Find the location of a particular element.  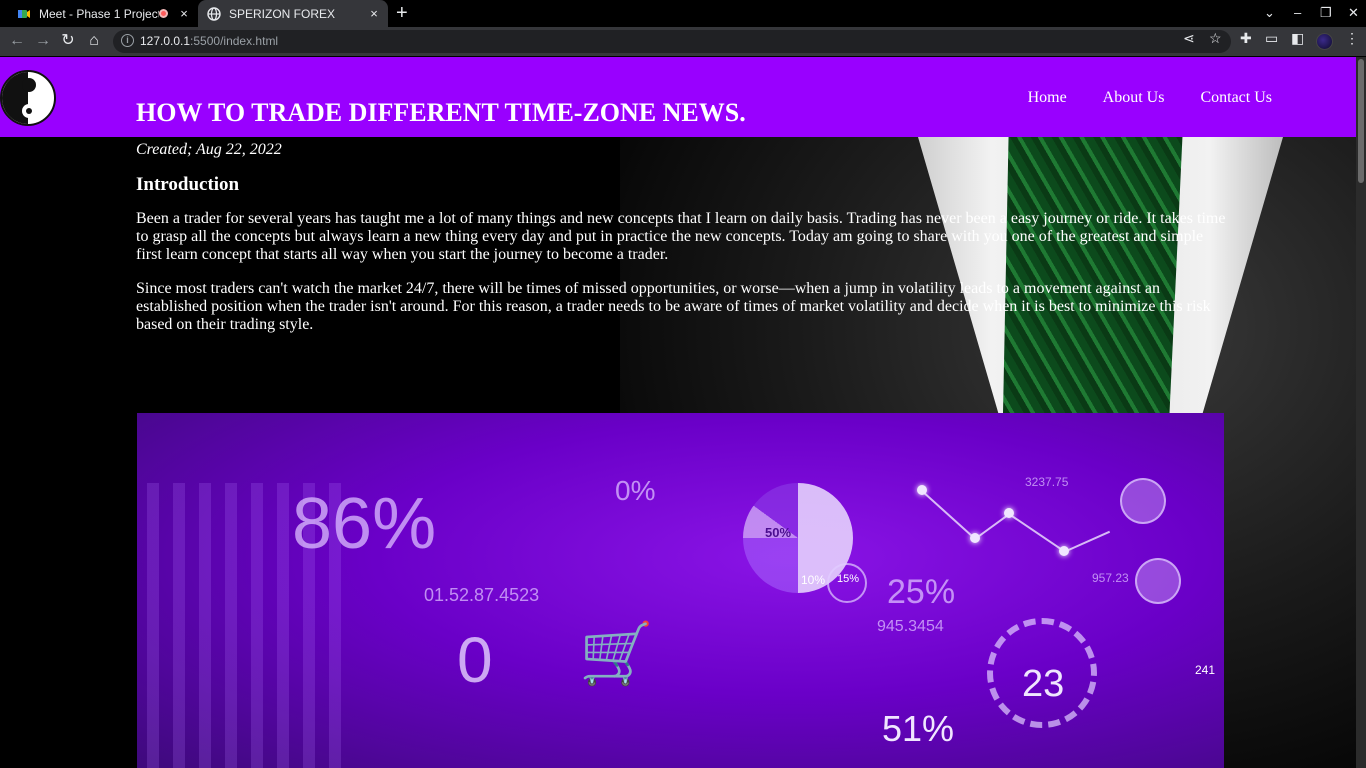

article-title: HOW TO TRADE DIFFERENT TIME-ZONE NEWS. is located at coordinates (441, 112).